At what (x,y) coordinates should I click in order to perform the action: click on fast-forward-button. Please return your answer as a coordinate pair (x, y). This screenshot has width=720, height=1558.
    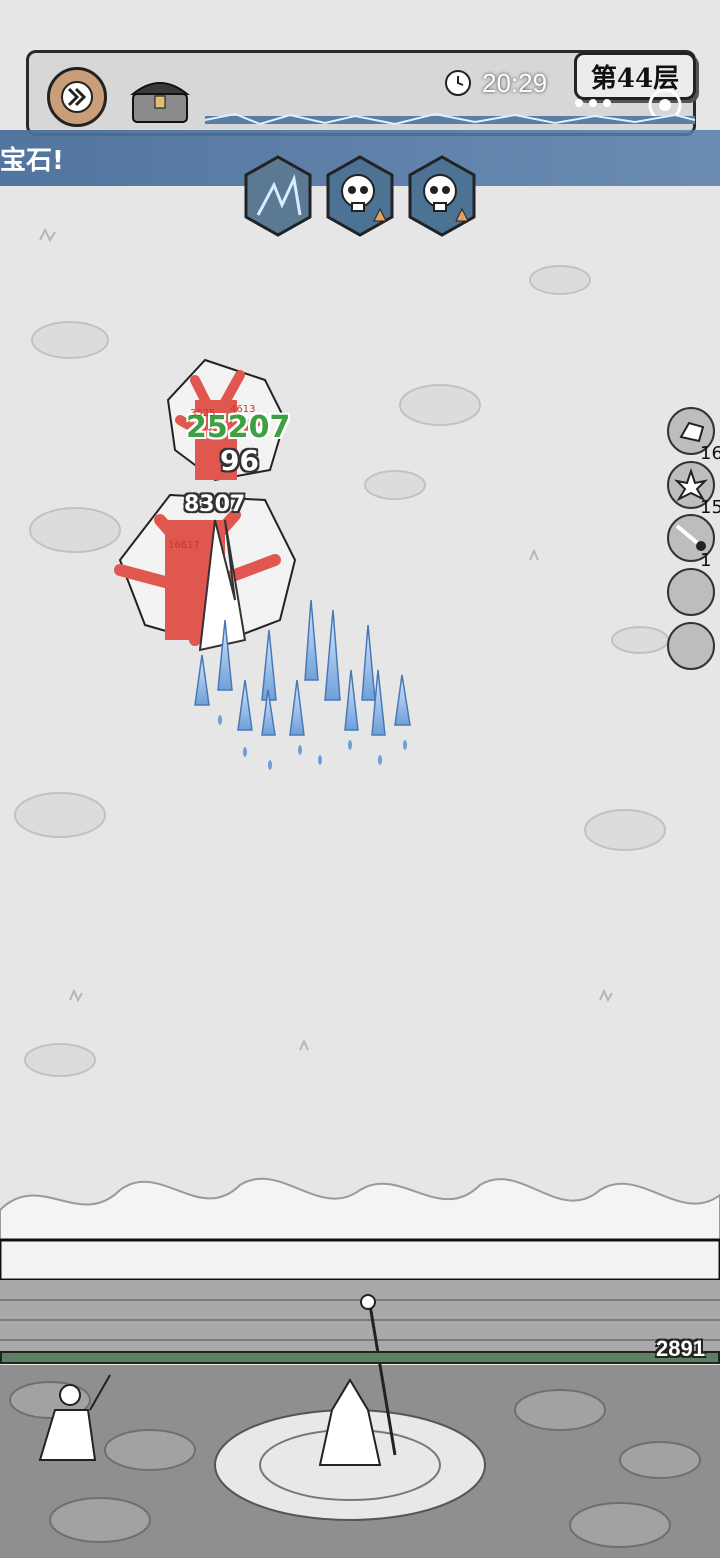
    Looking at the image, I should click on (77, 97).